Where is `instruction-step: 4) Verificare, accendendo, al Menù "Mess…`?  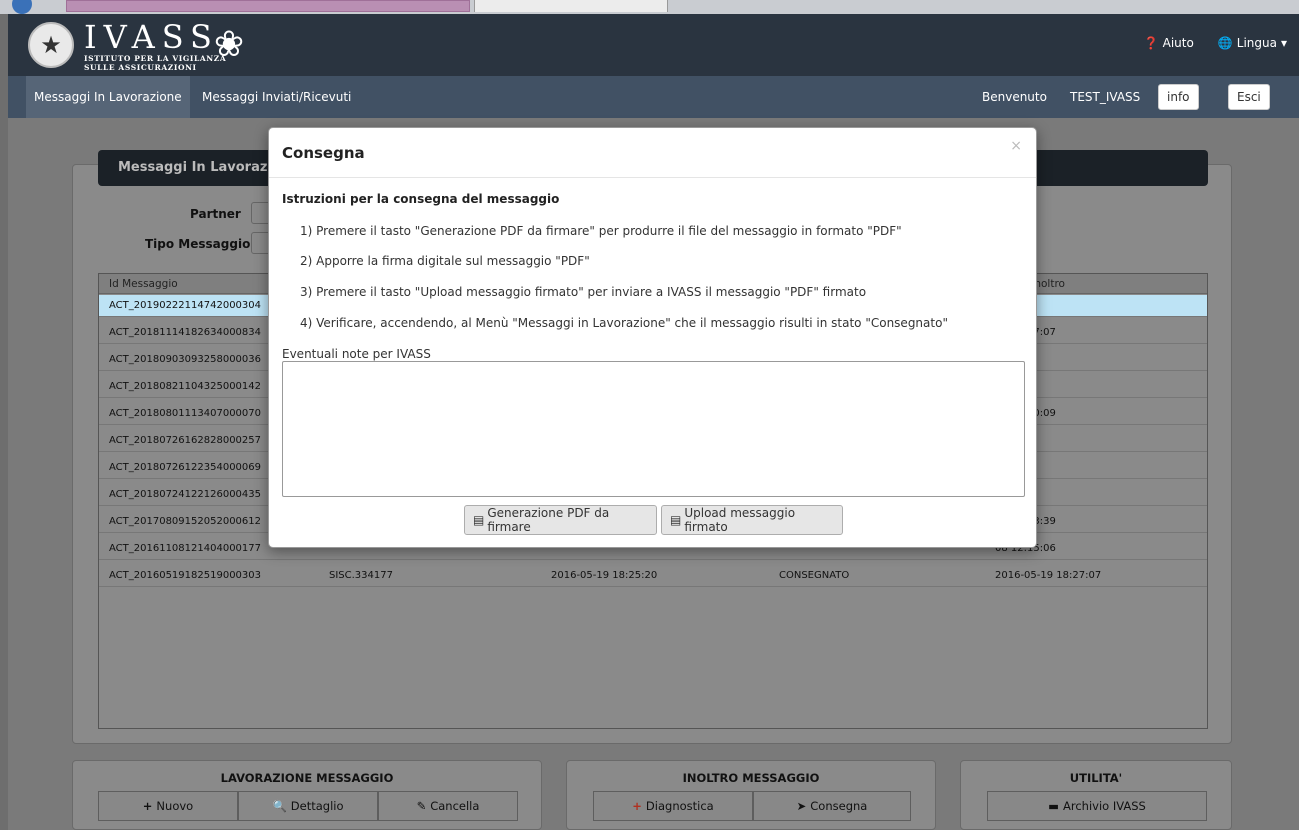 instruction-step: 4) Verificare, accendendo, al Menù "Mess… is located at coordinates (624, 323).